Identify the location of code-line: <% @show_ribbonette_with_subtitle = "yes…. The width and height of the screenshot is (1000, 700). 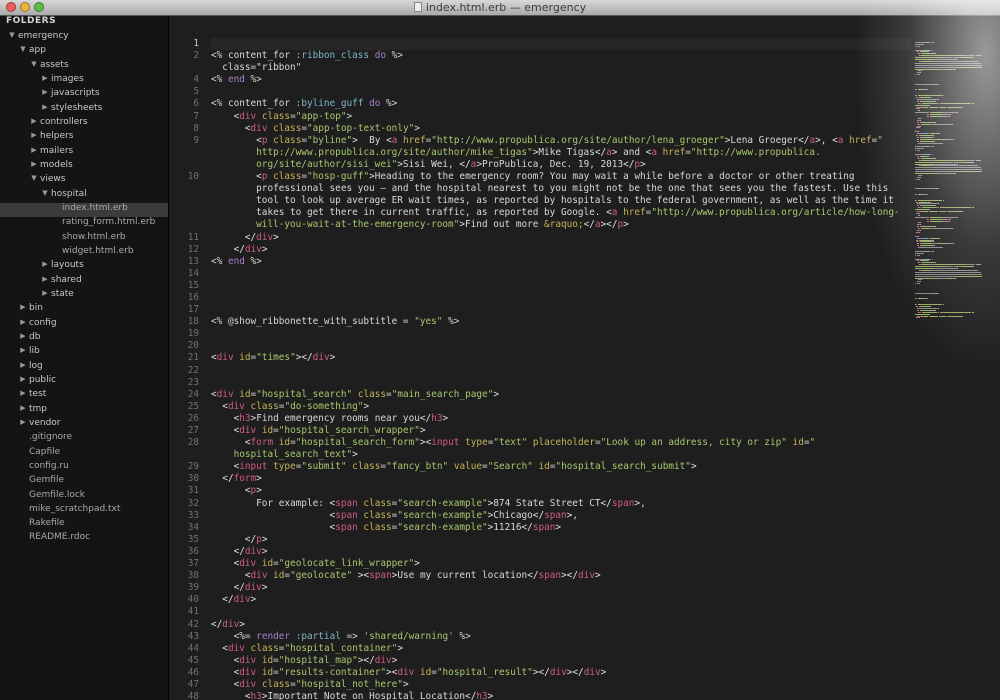
(561, 322).